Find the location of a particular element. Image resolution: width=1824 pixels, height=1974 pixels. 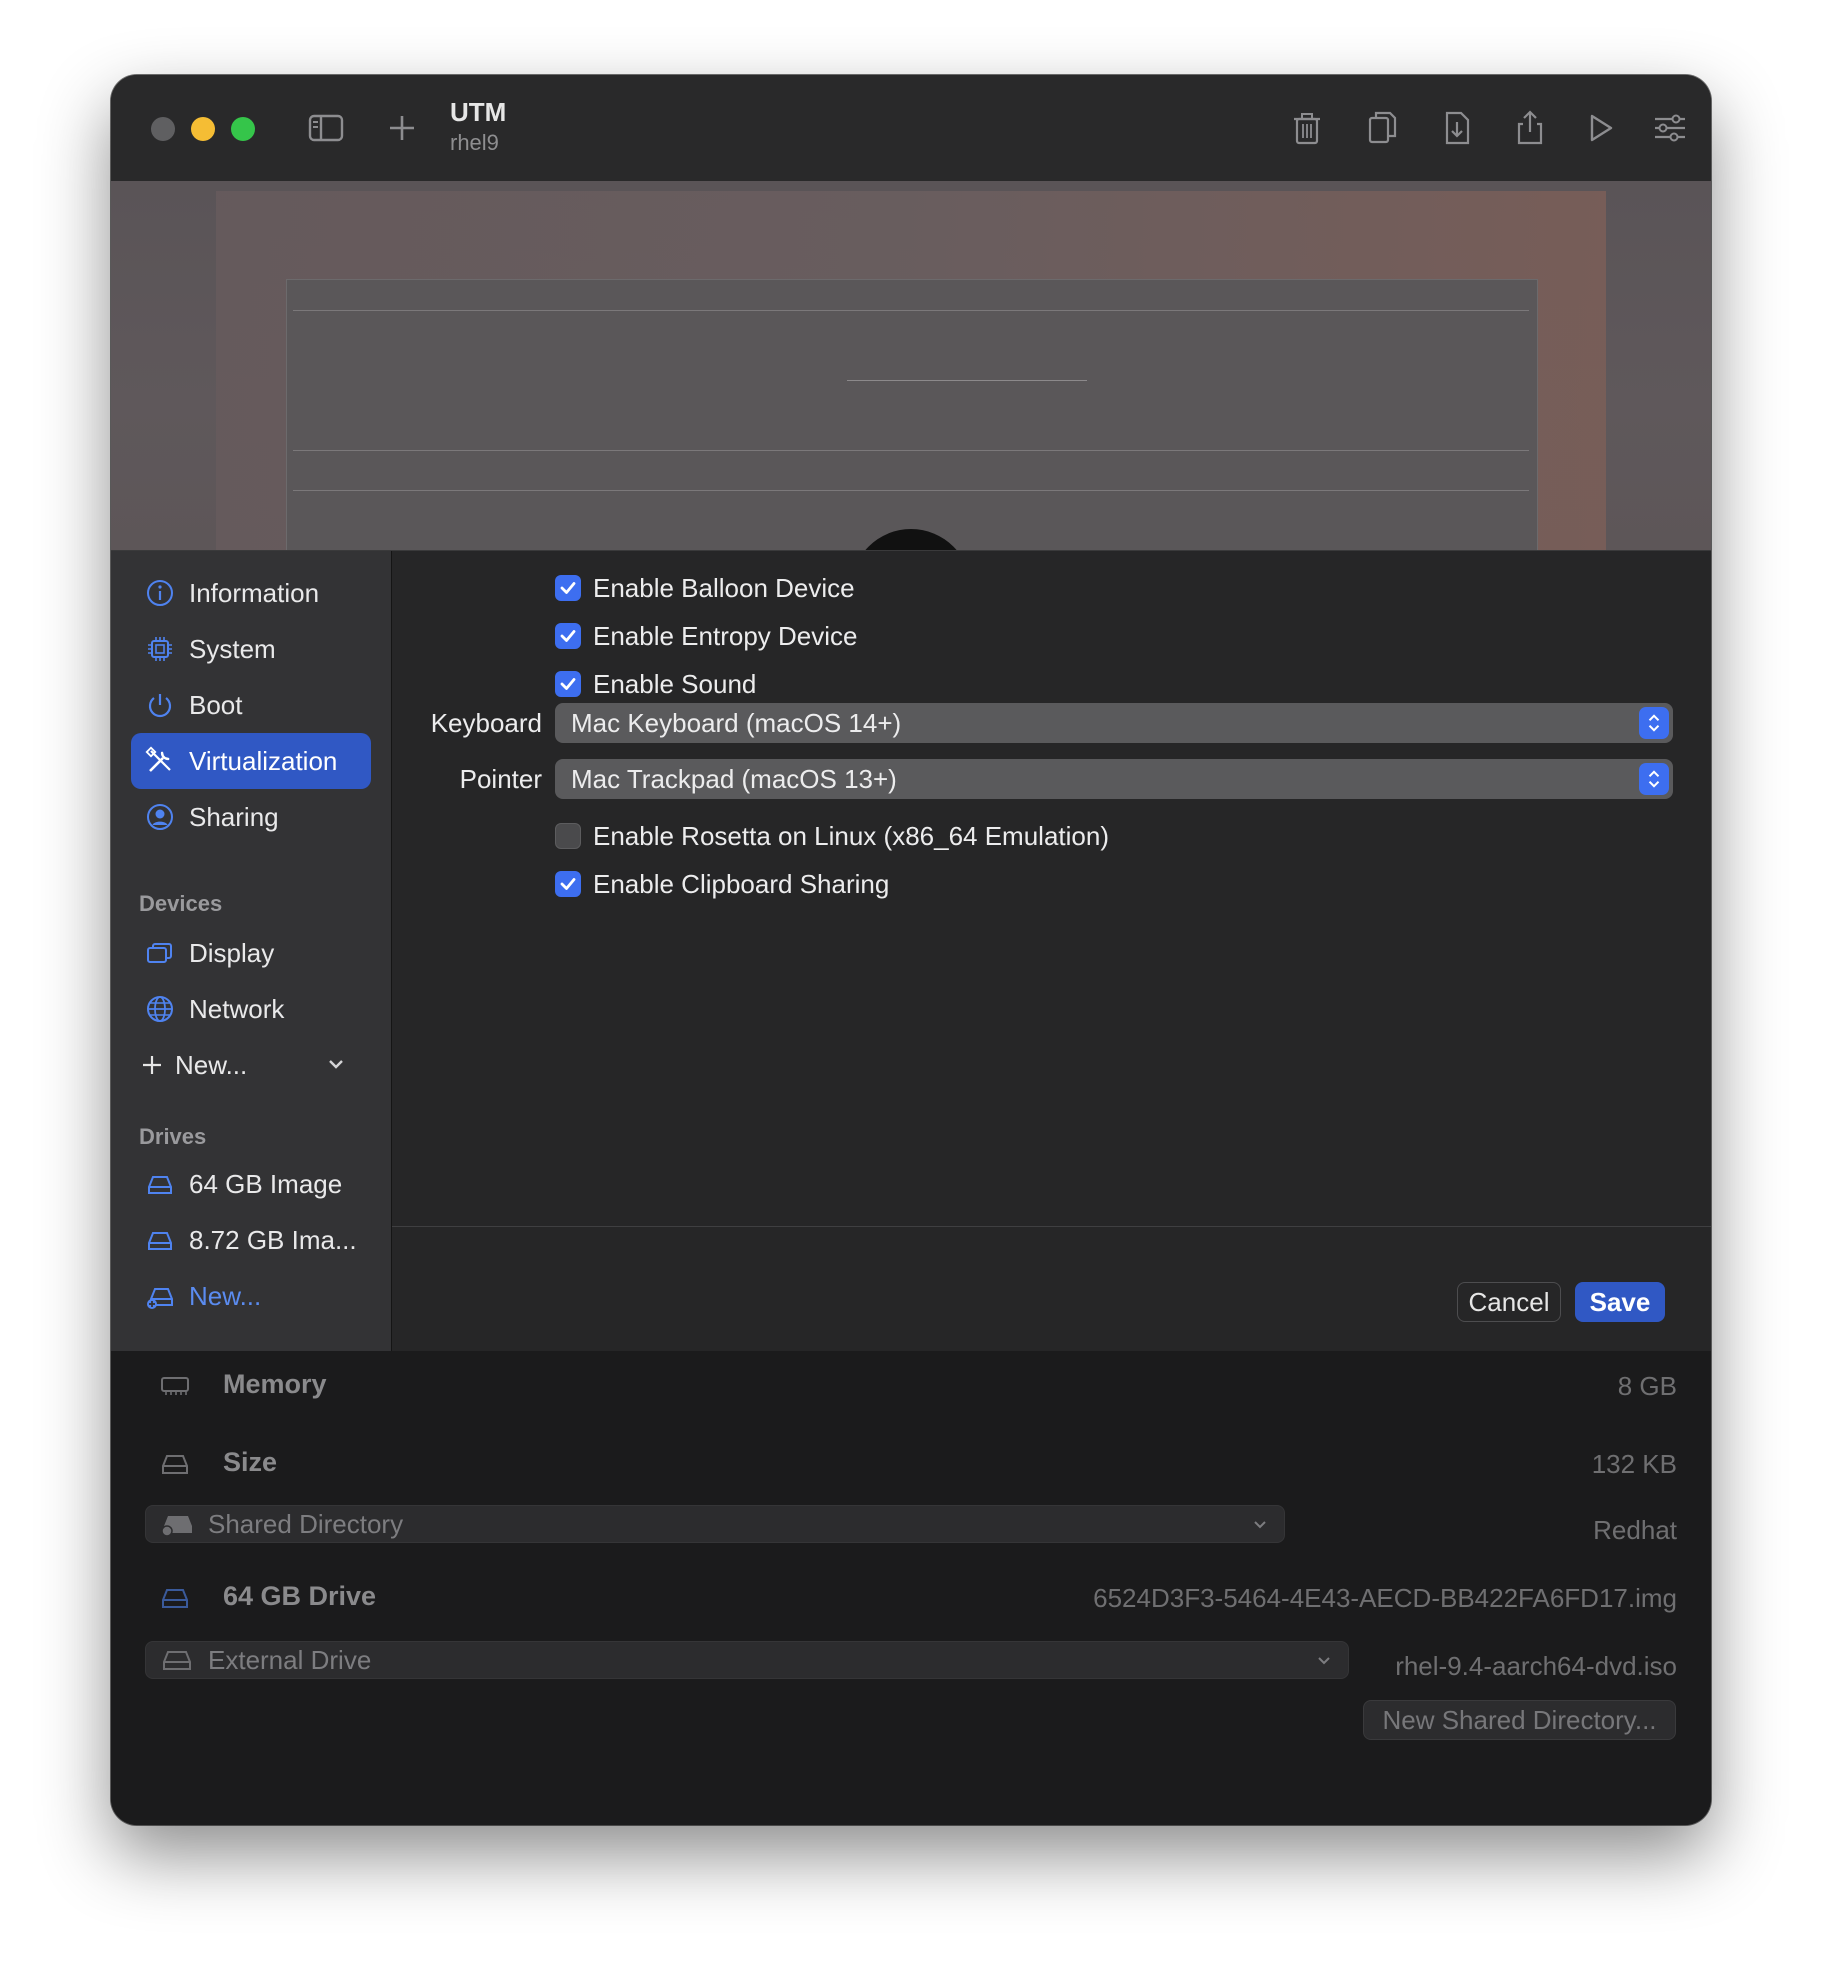

sidebar-item-system: System is located at coordinates (251, 649).